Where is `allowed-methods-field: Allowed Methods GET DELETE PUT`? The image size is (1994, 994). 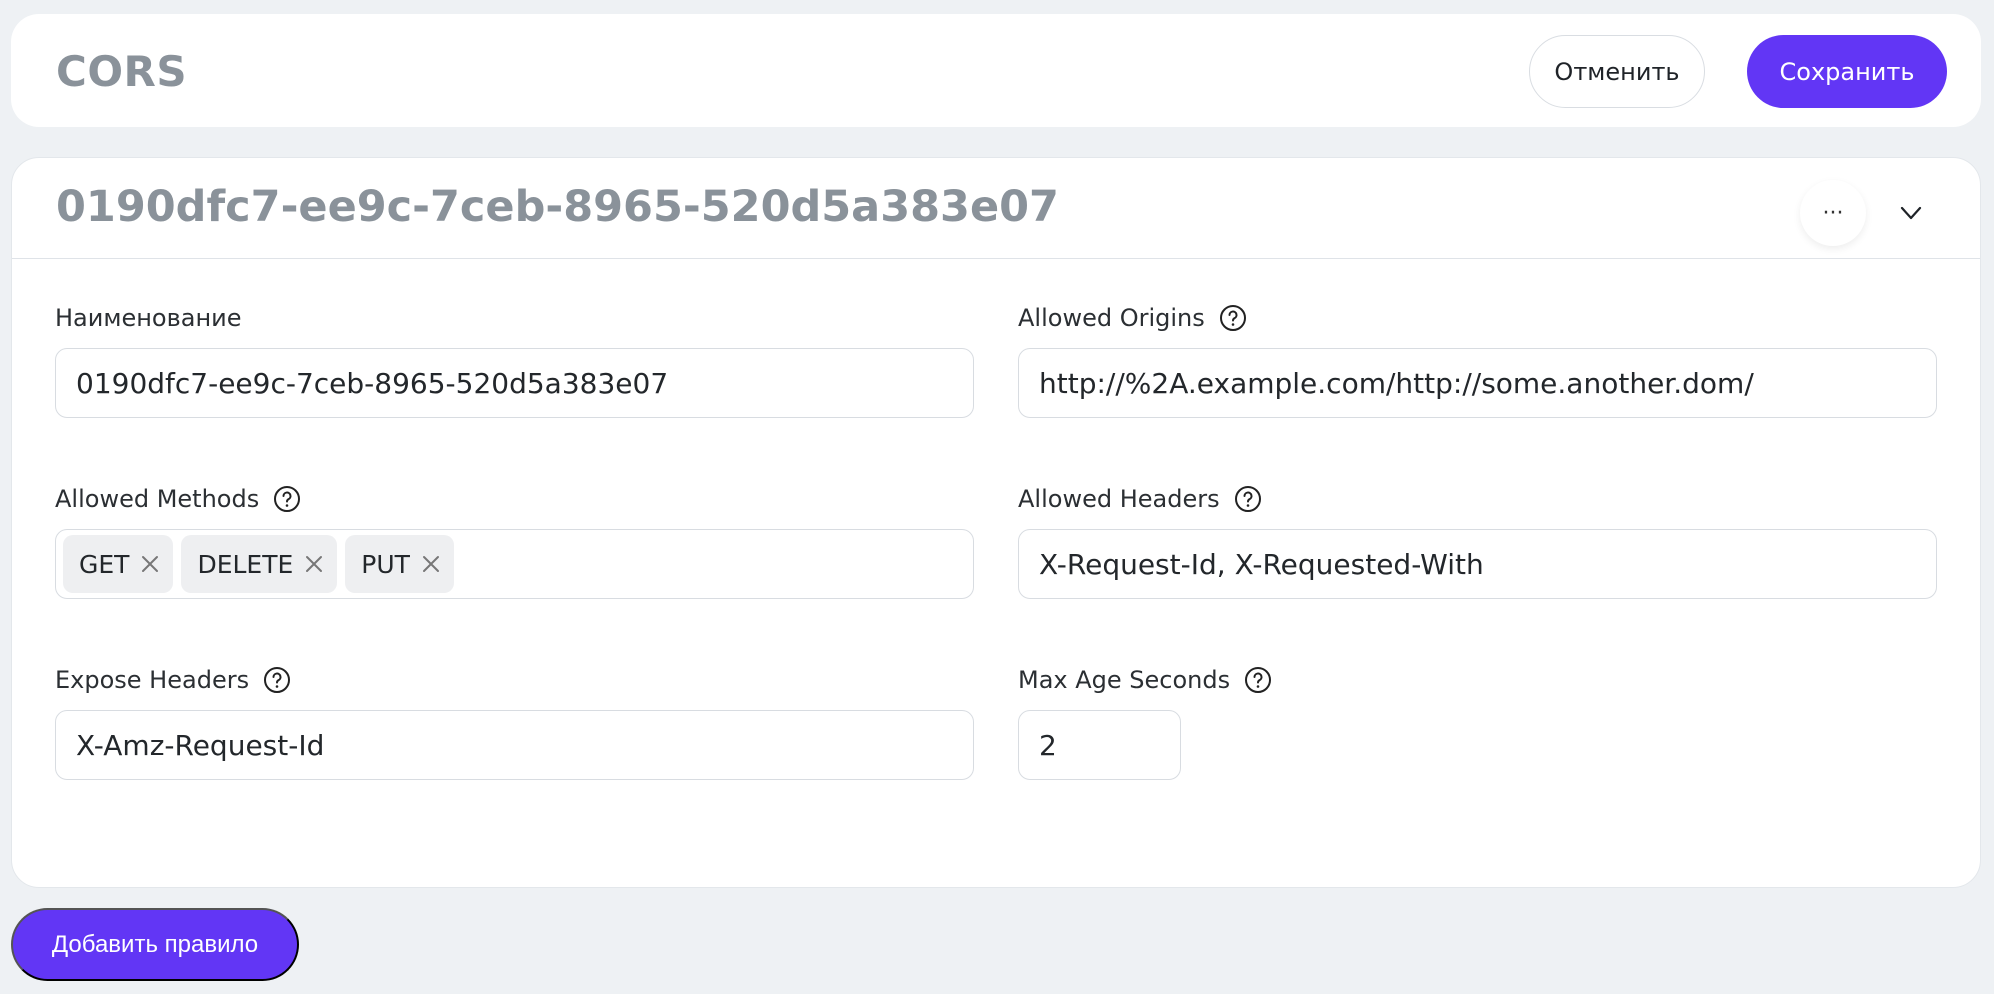 allowed-methods-field: Allowed Methods GET DELETE PUT is located at coordinates (514, 539).